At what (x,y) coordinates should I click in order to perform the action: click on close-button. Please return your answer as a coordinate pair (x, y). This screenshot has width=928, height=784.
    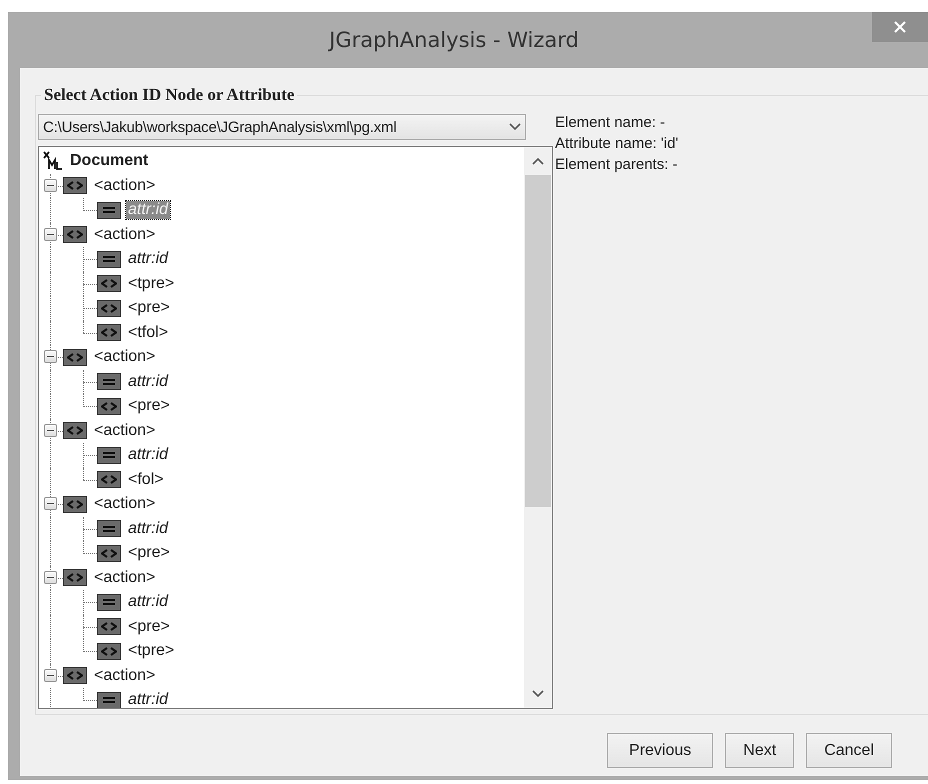
    Looking at the image, I should click on (900, 27).